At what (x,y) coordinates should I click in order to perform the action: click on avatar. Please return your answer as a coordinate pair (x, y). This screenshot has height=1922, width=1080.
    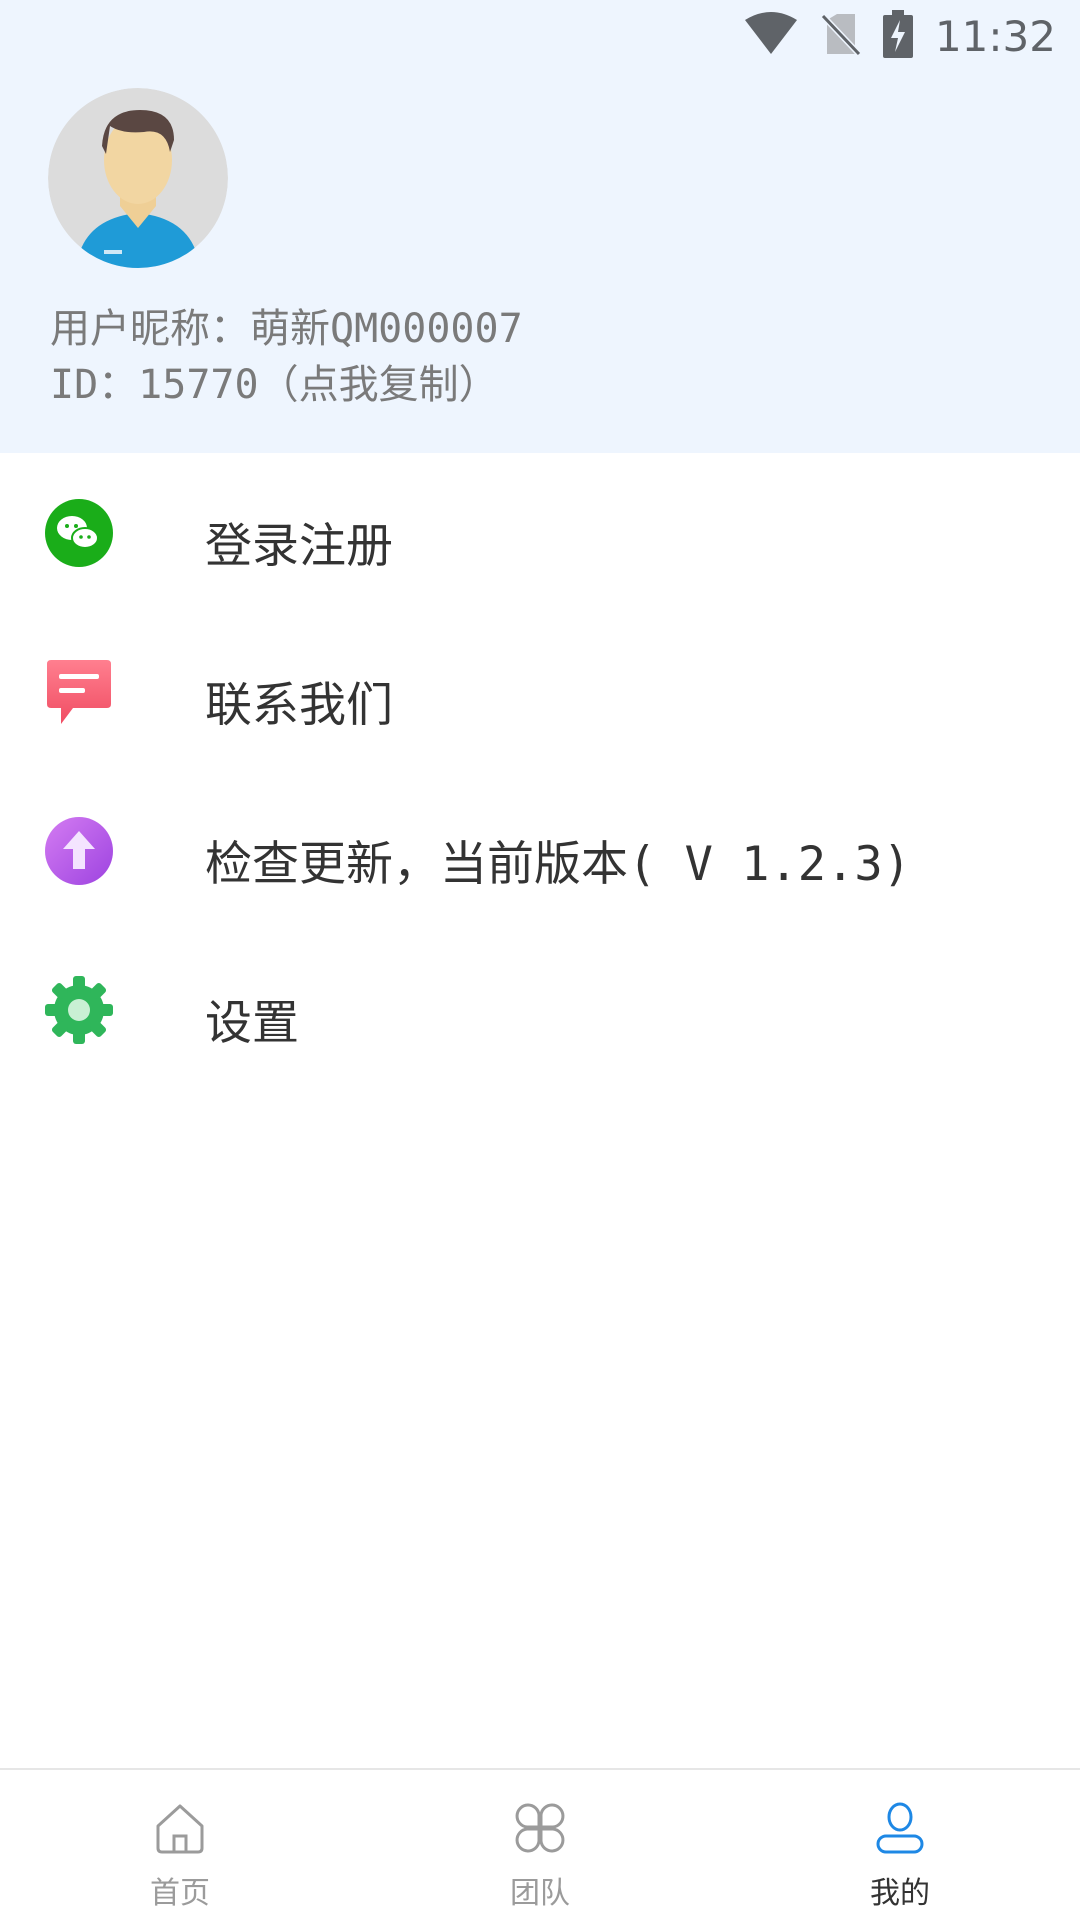
    Looking at the image, I should click on (138, 178).